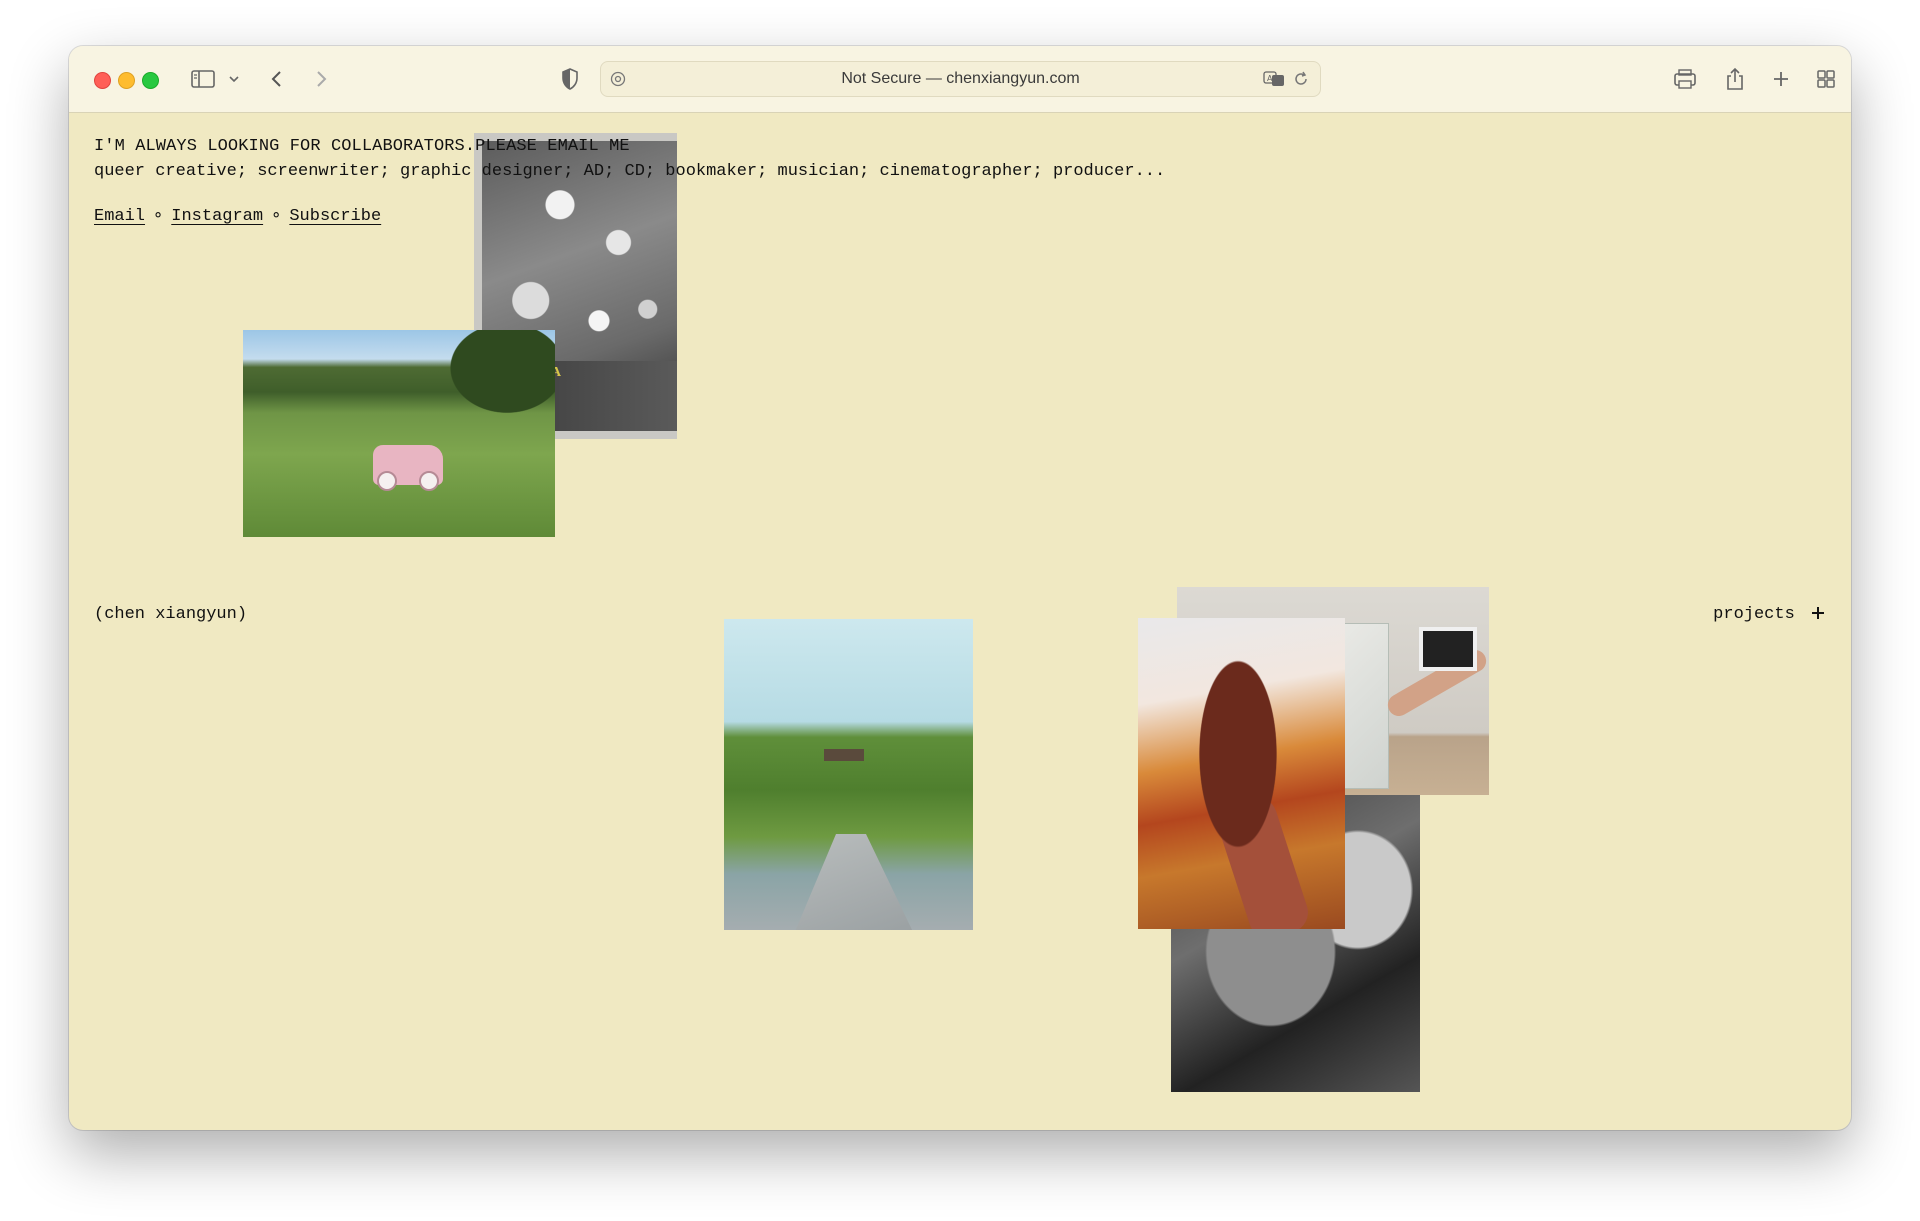 This screenshot has height=1221, width=1920. What do you see at coordinates (217, 216) in the screenshot?
I see `instagram-link: Instagram` at bounding box center [217, 216].